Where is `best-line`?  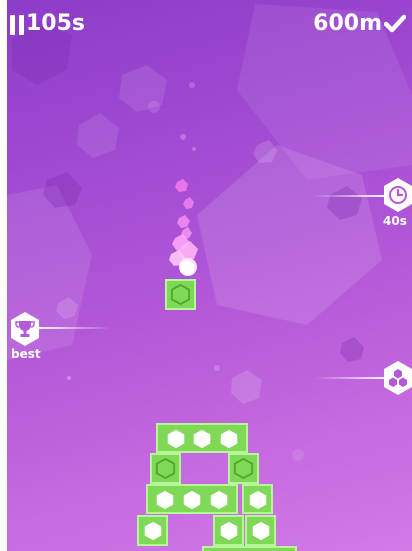 best-line is located at coordinates (75, 328).